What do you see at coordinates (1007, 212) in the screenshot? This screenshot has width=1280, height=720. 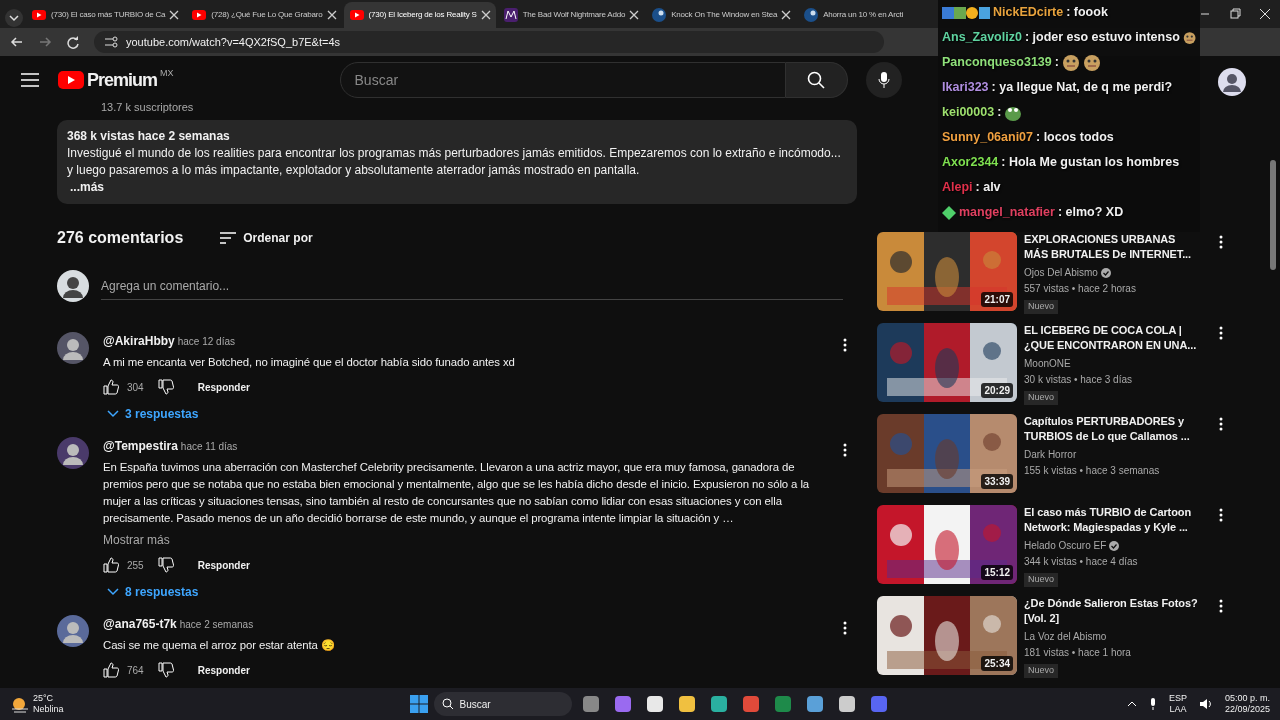 I see `chat-username: mangel_natafier` at bounding box center [1007, 212].